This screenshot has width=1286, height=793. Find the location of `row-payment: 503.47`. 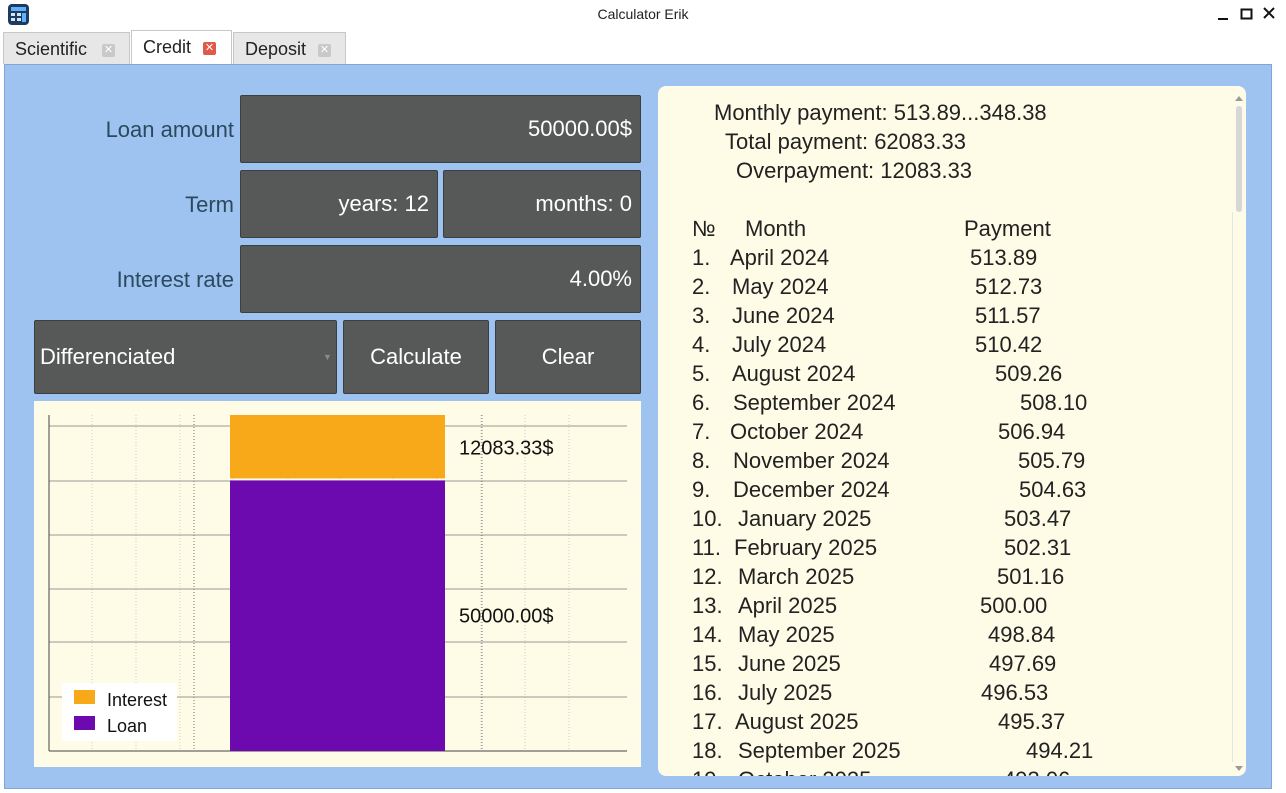

row-payment: 503.47 is located at coordinates (1038, 518).